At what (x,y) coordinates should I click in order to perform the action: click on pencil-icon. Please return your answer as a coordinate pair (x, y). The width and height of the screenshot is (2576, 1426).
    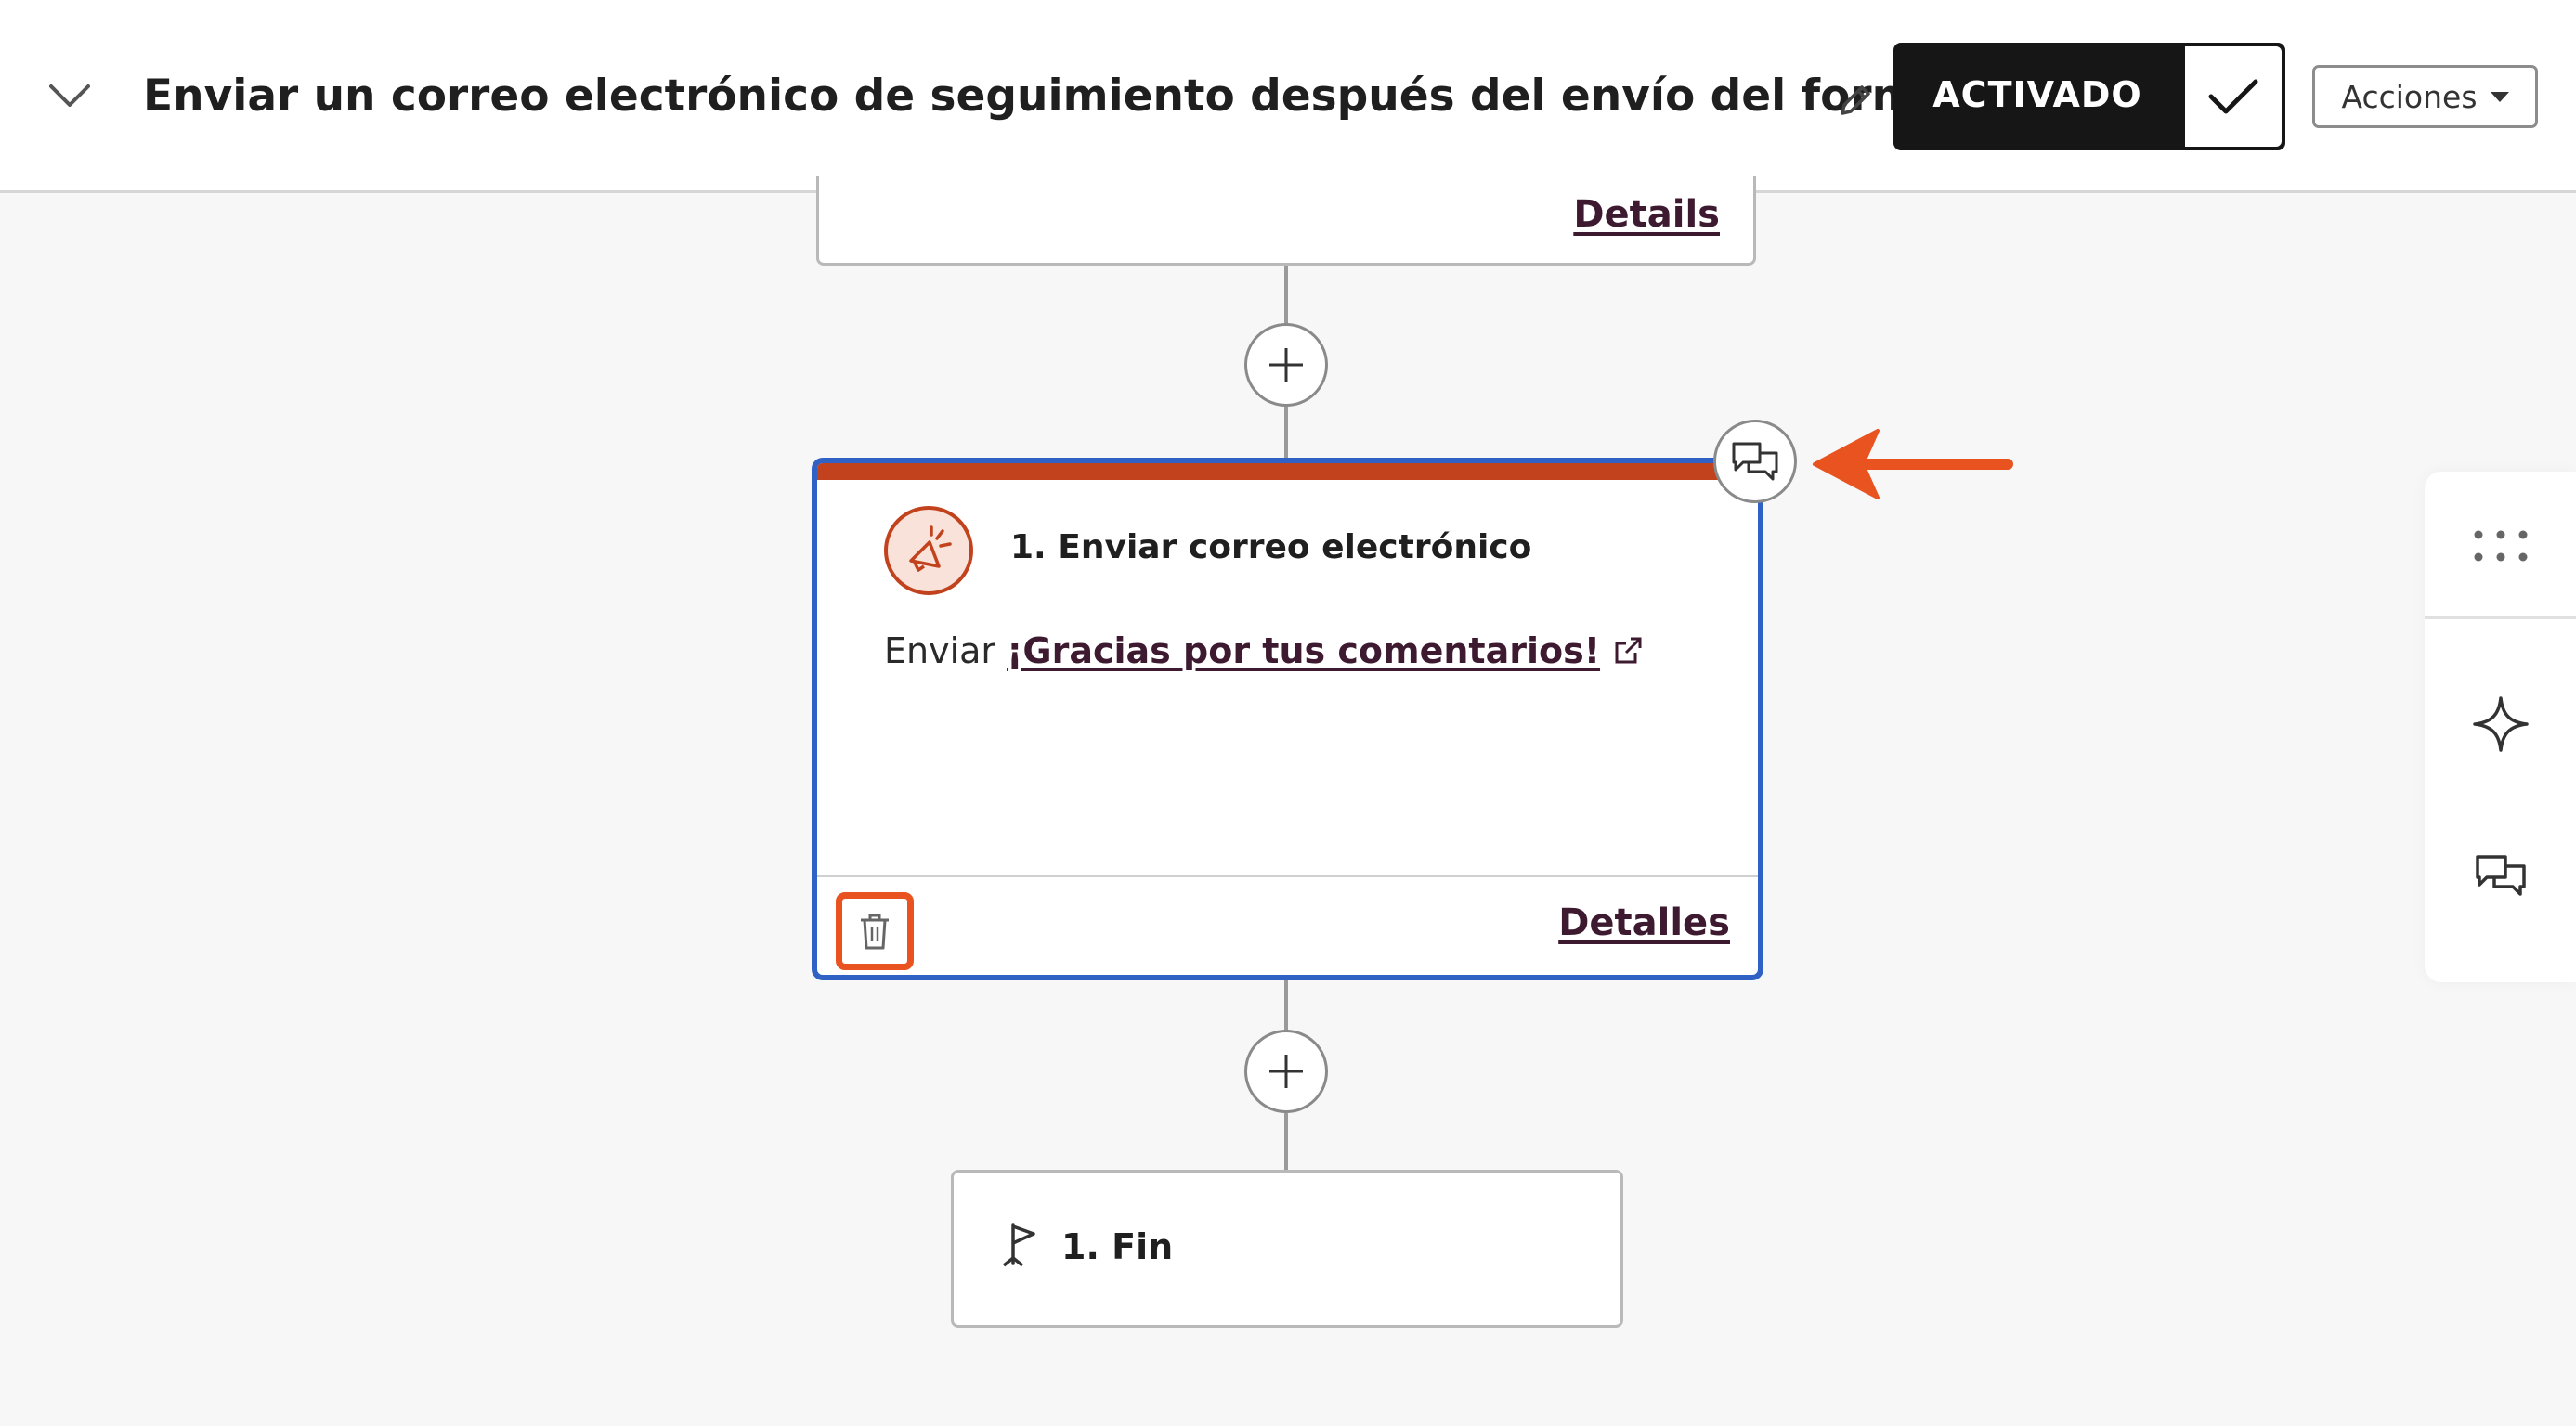
    Looking at the image, I should click on (1855, 100).